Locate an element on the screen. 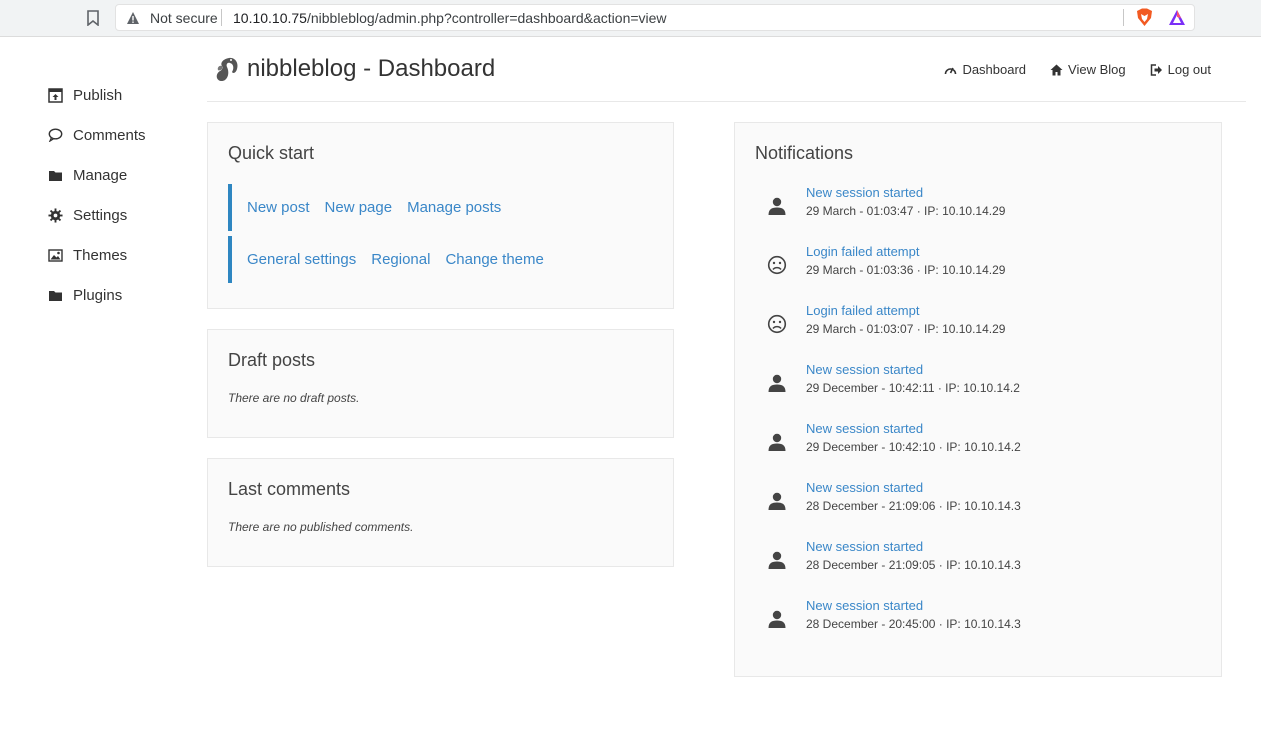 This screenshot has width=1261, height=735. sidebar-item-plugins: Plugins is located at coordinates (84, 295).